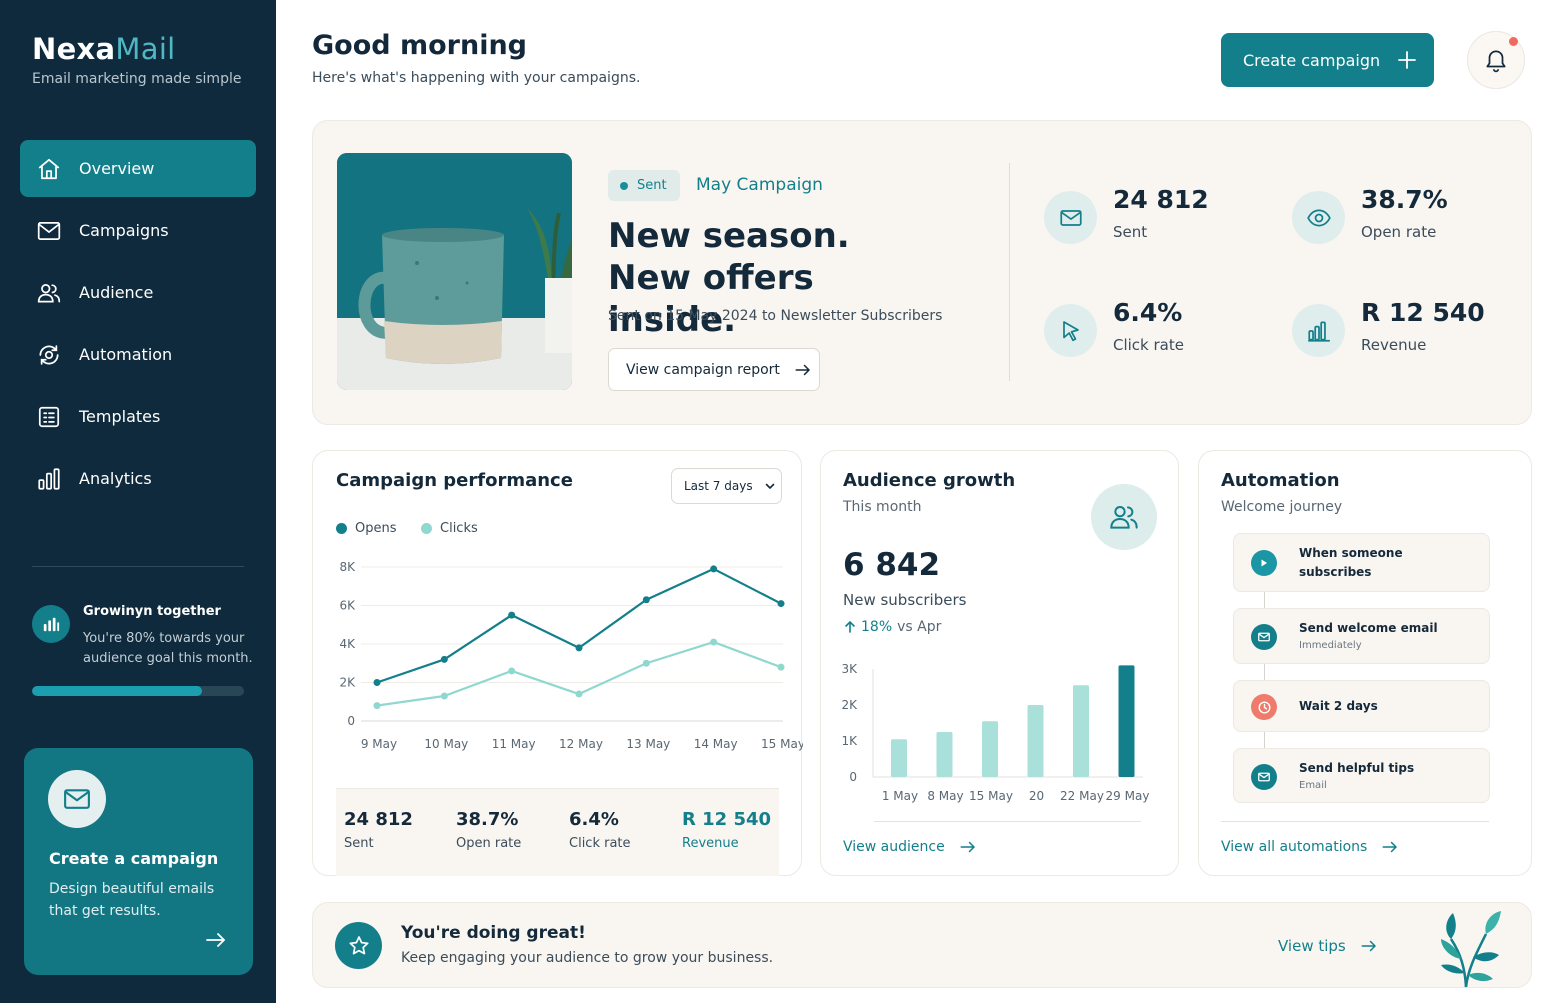 The height and width of the screenshot is (1003, 1568). What do you see at coordinates (759, 185) in the screenshot?
I see `campaign-name: May Campaign` at bounding box center [759, 185].